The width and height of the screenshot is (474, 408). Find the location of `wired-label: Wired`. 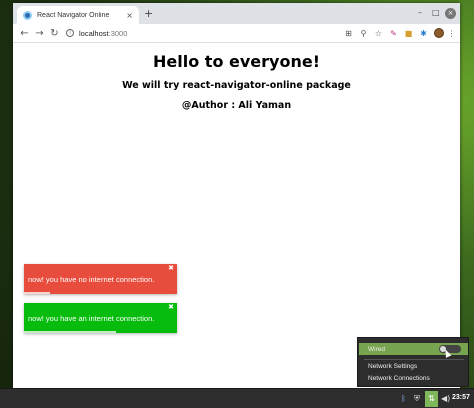

wired-label: Wired is located at coordinates (376, 349).